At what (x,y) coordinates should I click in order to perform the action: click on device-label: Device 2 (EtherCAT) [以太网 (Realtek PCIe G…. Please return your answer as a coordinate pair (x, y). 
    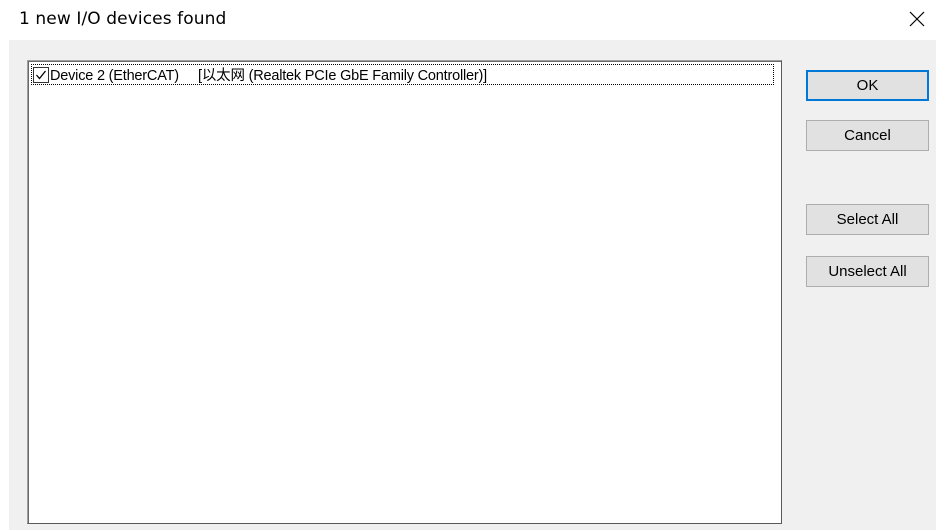
    Looking at the image, I should click on (268, 76).